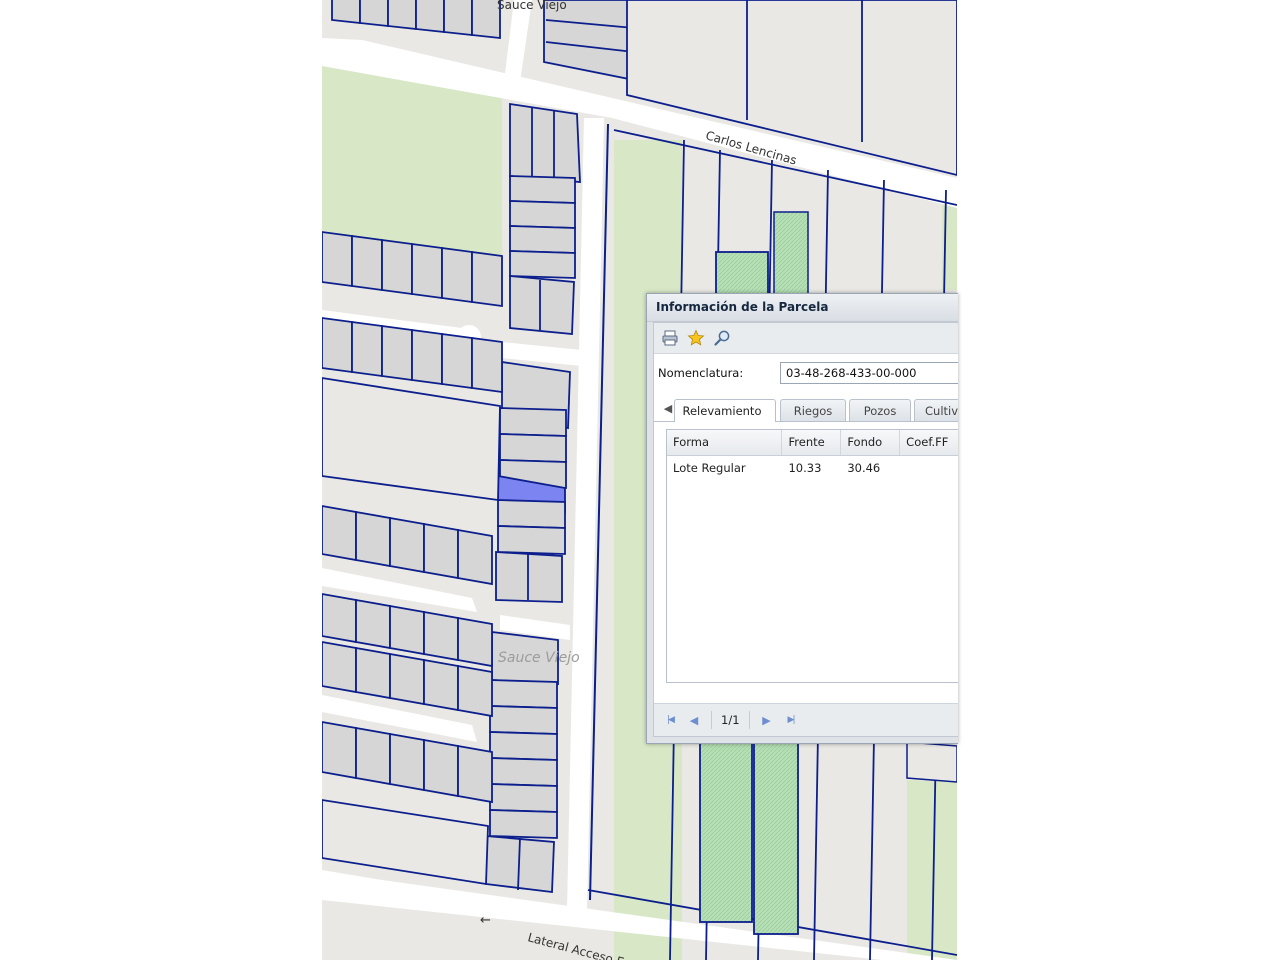 The width and height of the screenshot is (1280, 960). I want to click on place-label-sauce-viejo: Sauce Viejo, so click(539, 658).